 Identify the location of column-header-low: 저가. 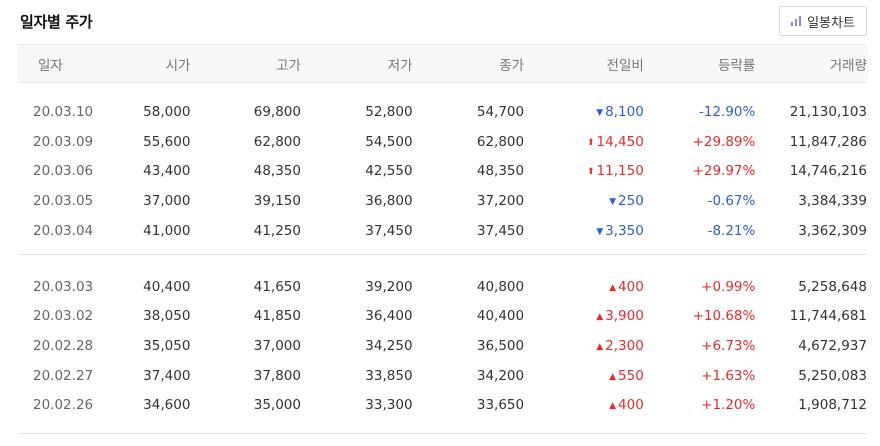
(400, 65).